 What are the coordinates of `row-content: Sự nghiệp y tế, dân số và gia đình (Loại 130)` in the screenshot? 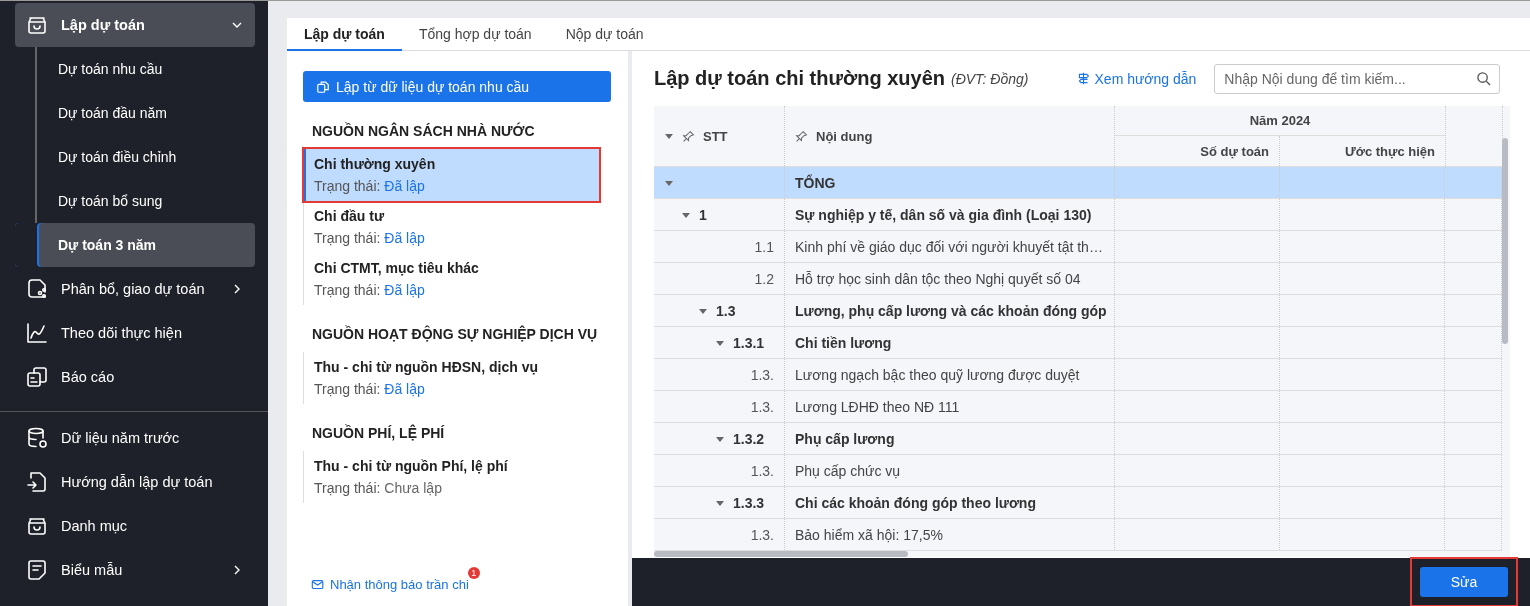 It's located at (943, 214).